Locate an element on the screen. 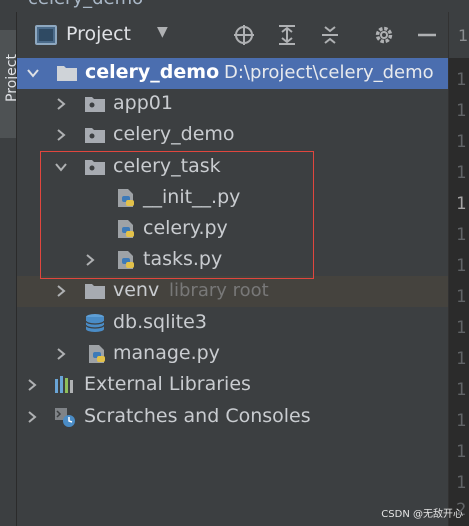 This screenshot has width=469, height=526. project-tool-window-tab: Project is located at coordinates (10, 84).